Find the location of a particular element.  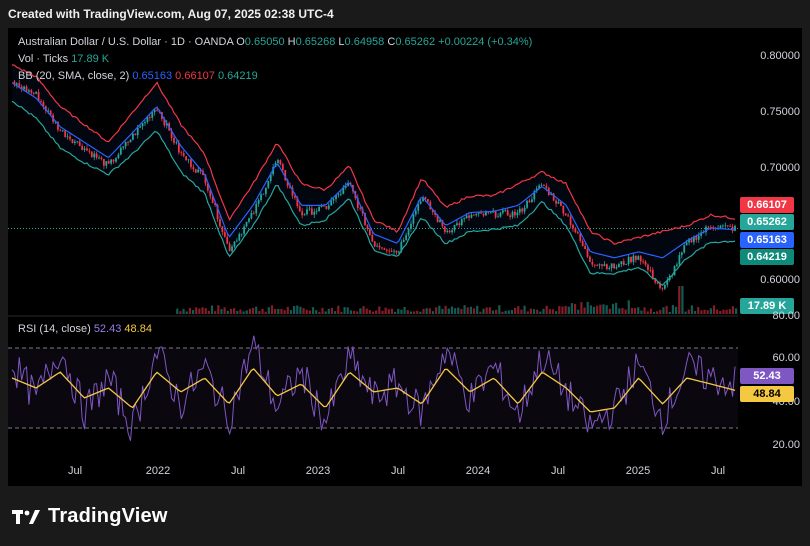

rsi-axis-tick: 20.00 is located at coordinates (786, 445).